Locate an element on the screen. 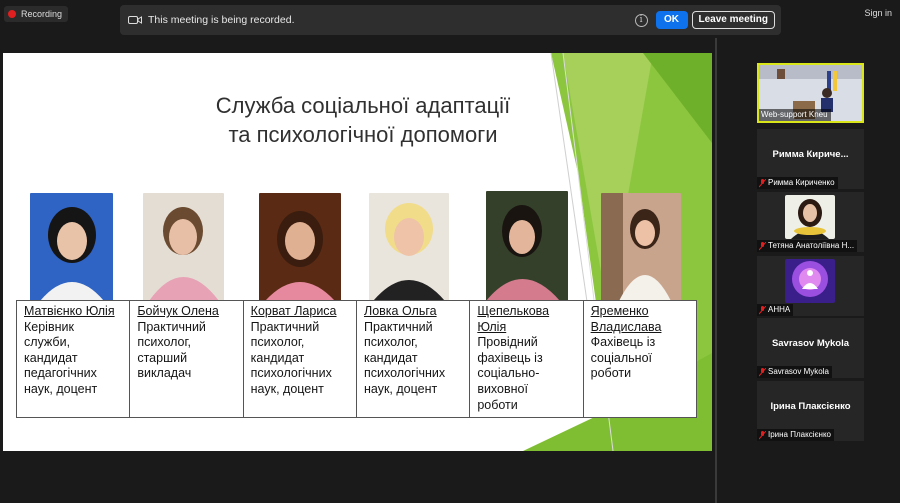 The image size is (900, 503). participant-name-tag: Savrasov Mykola is located at coordinates (794, 372).